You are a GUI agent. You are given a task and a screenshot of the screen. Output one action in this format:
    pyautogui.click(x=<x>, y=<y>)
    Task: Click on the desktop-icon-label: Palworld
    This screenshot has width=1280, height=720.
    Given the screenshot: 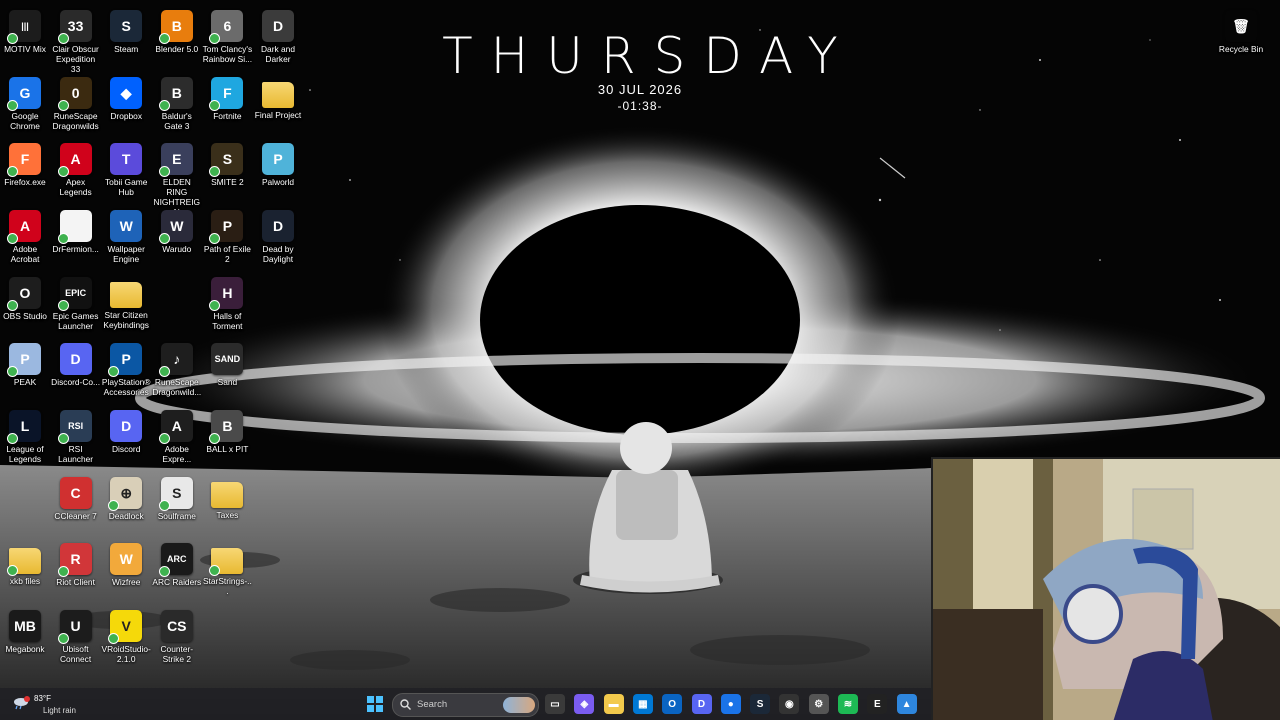 What is the action you would take?
    pyautogui.click(x=278, y=182)
    